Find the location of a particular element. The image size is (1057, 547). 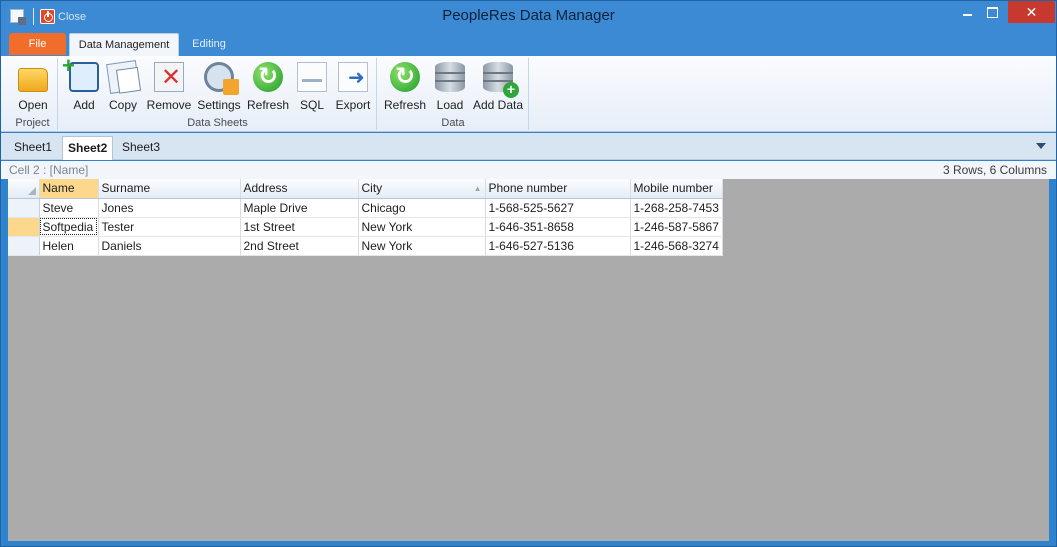

cell-mobile: 1-246-568-3274 is located at coordinates (676, 246).